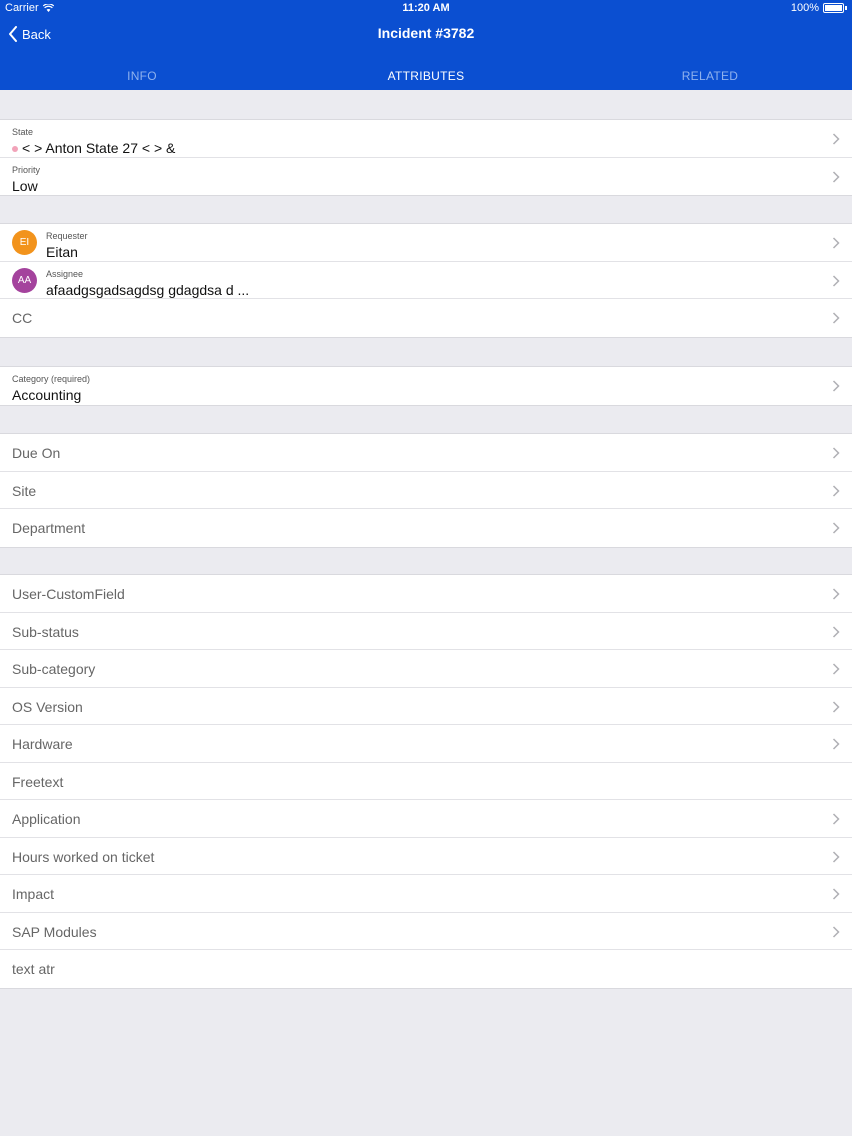  I want to click on custom-field-row: Hardware, so click(426, 744).